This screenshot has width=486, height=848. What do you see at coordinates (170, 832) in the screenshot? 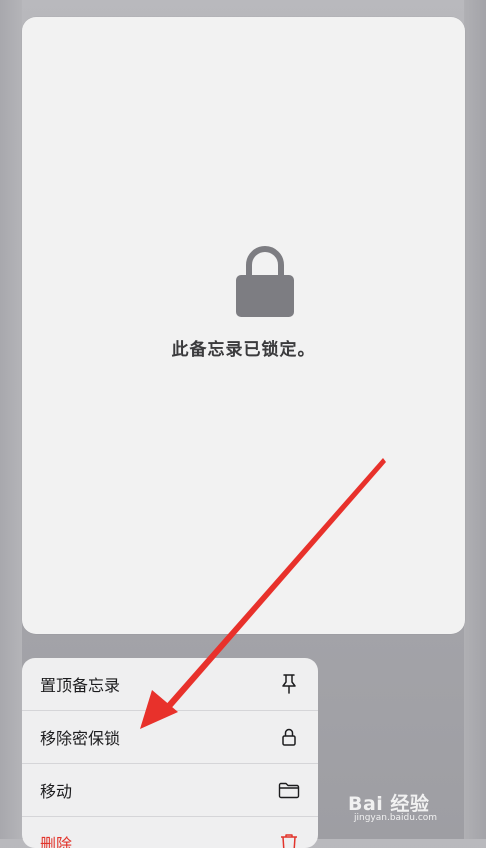
I see `menu-item-delete: 删除` at bounding box center [170, 832].